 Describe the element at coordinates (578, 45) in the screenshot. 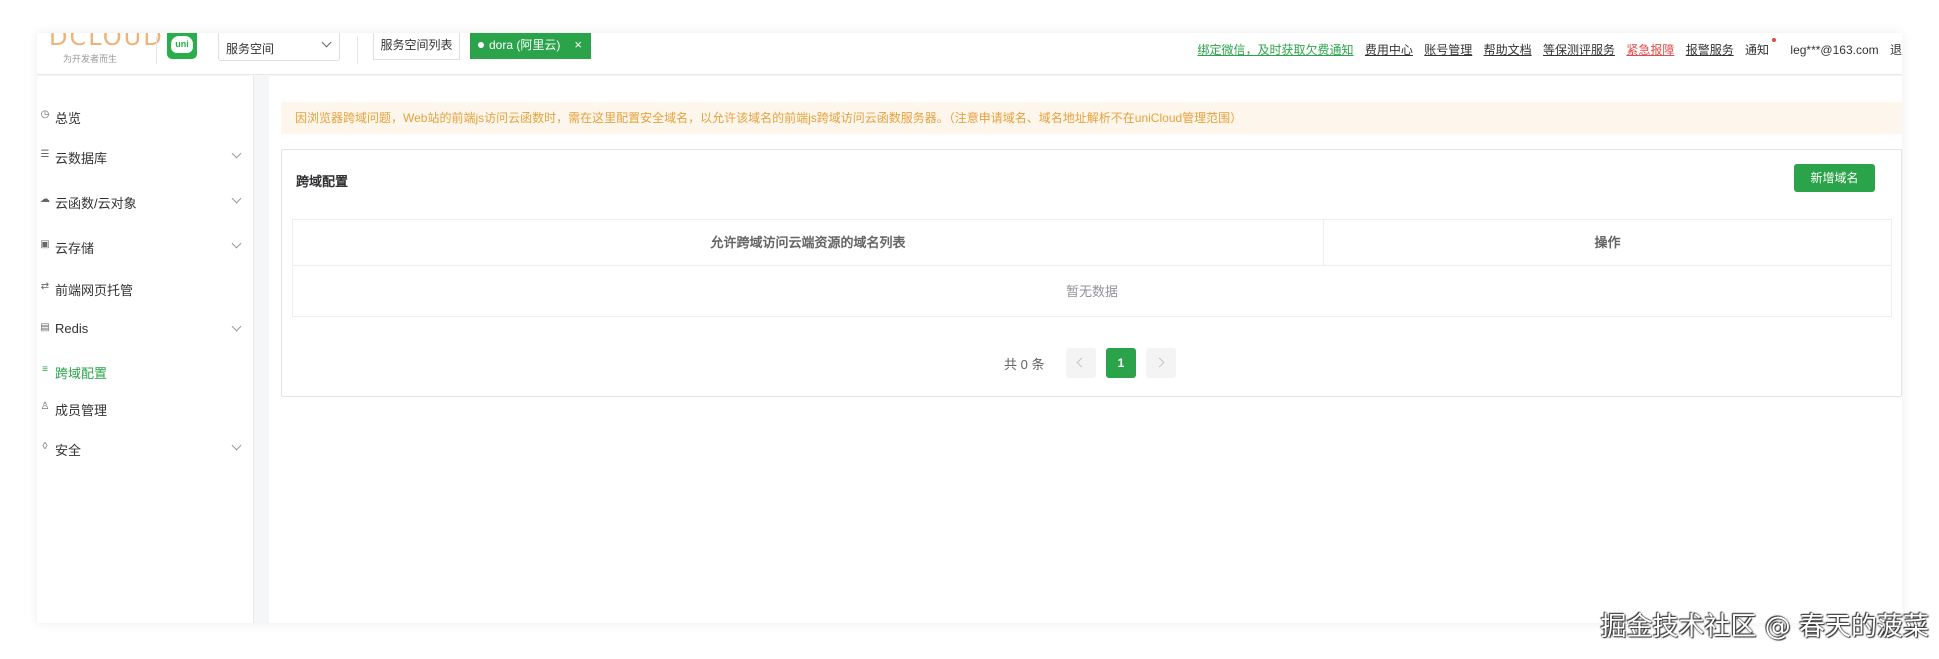

I see `close-icon: ×` at that location.